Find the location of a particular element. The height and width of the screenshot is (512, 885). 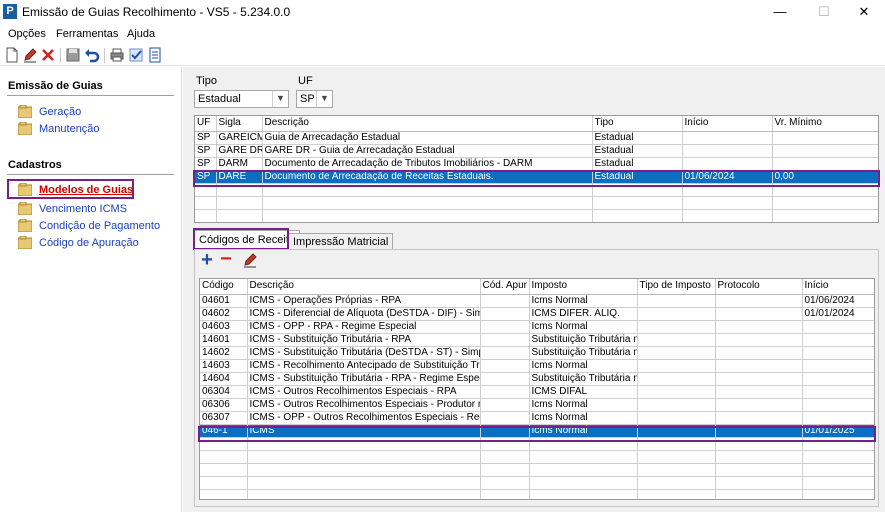

uf-select: SP ▼ is located at coordinates (314, 99).